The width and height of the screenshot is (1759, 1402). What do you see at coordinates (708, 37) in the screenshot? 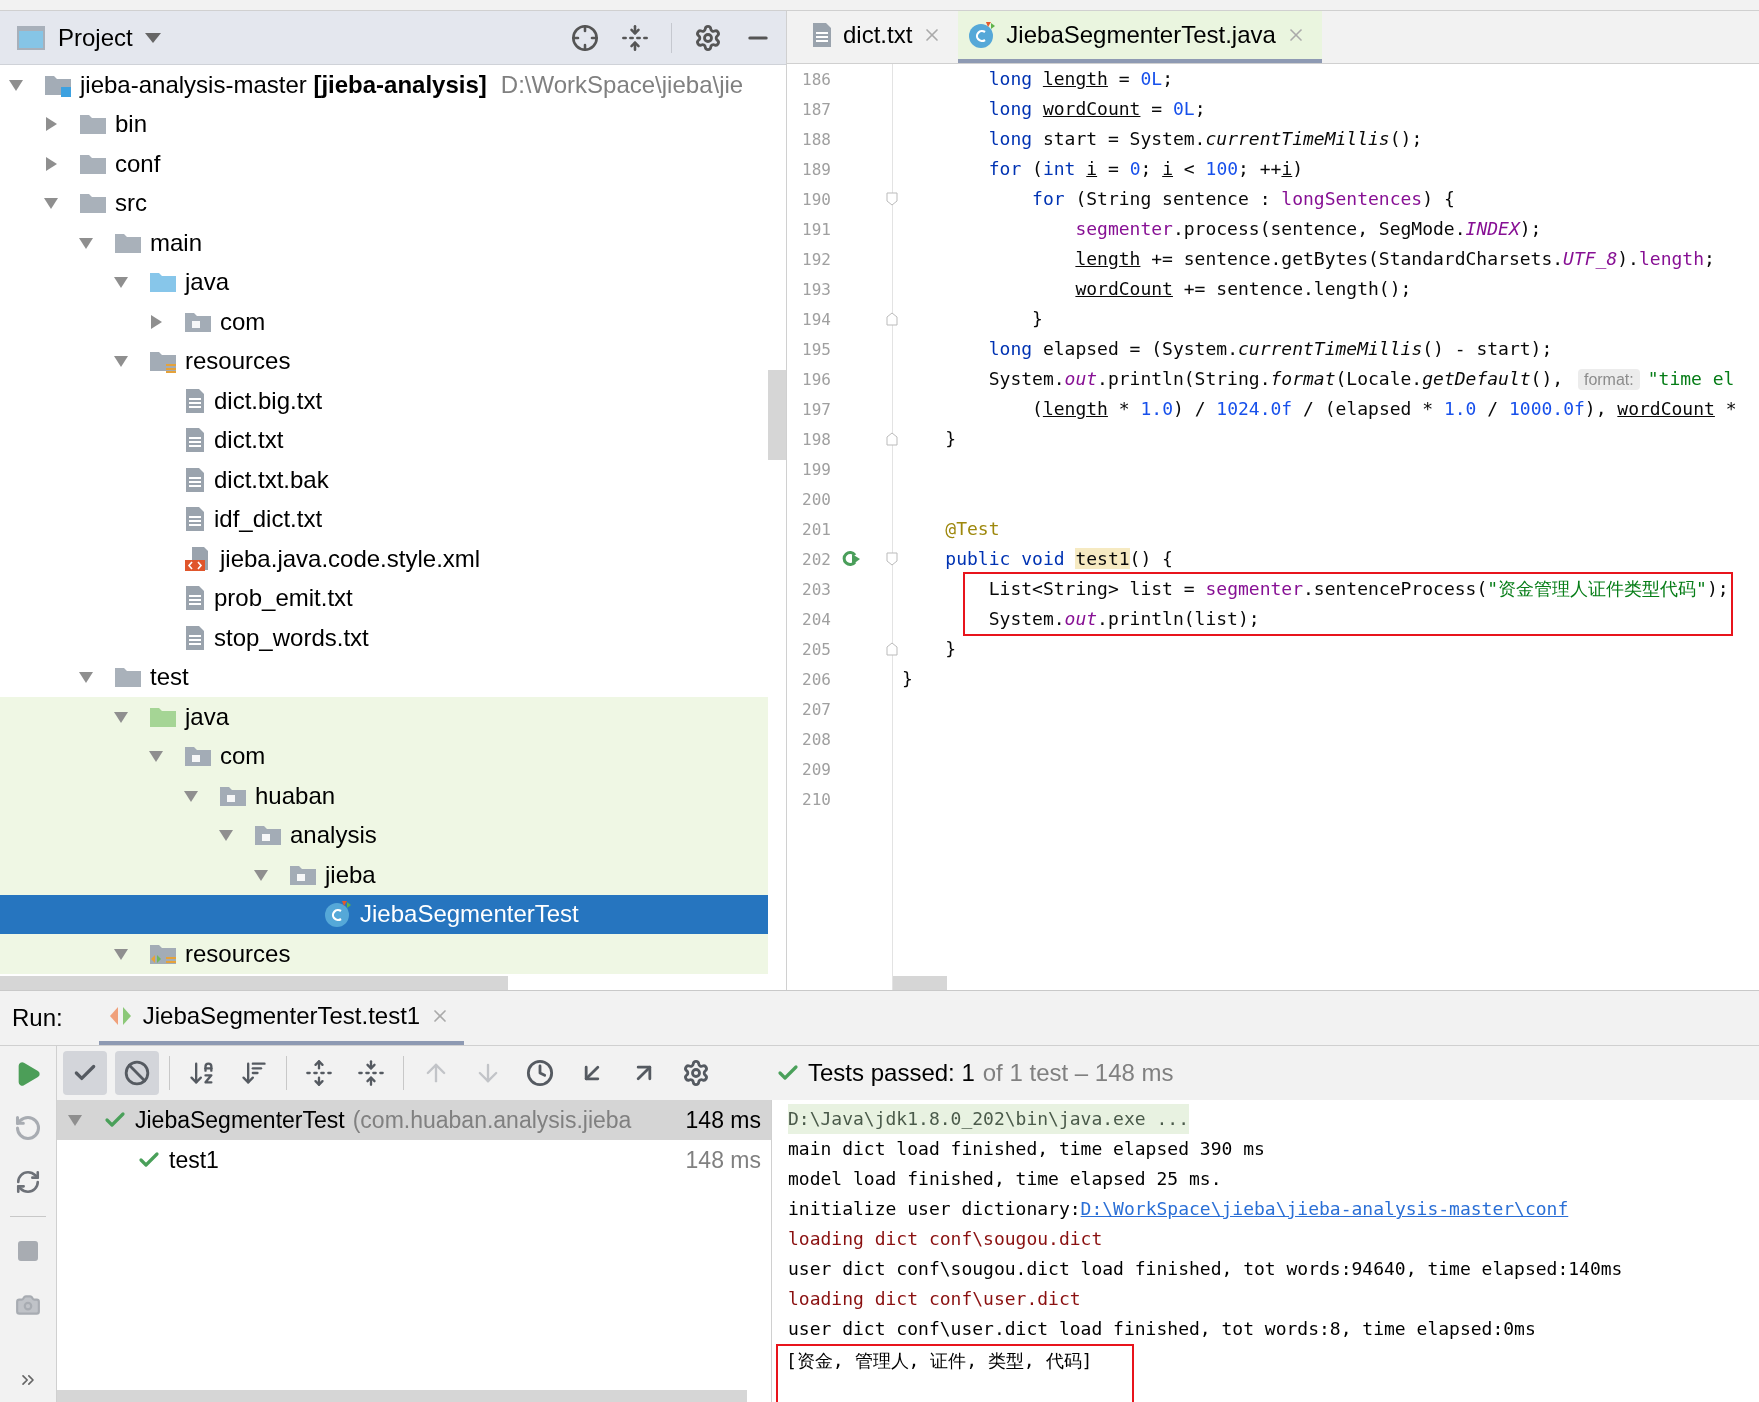
I see `settings-icon` at bounding box center [708, 37].